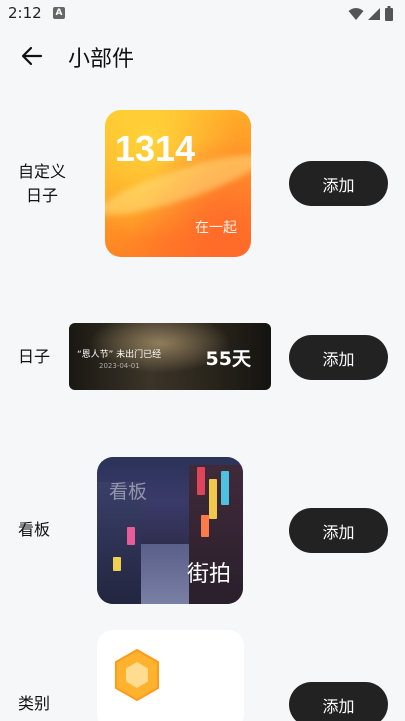  I want to click on signal-icon, so click(374, 13).